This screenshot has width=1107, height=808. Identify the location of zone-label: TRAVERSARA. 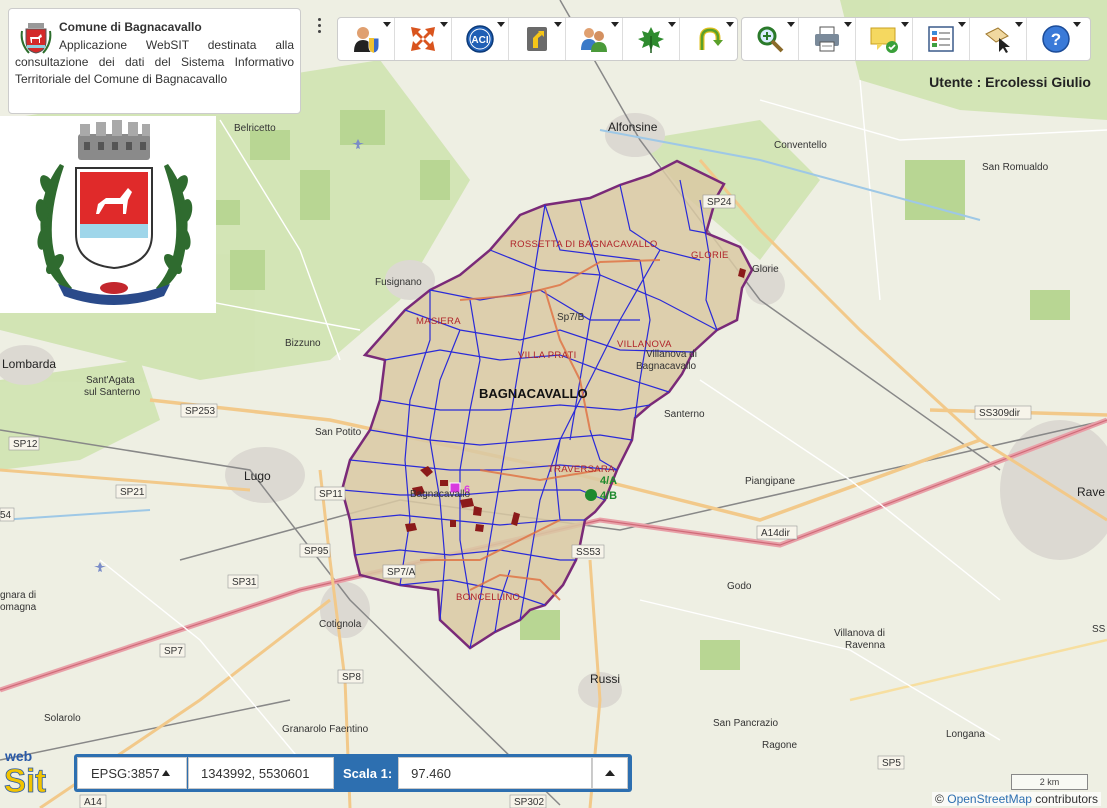
(581, 469).